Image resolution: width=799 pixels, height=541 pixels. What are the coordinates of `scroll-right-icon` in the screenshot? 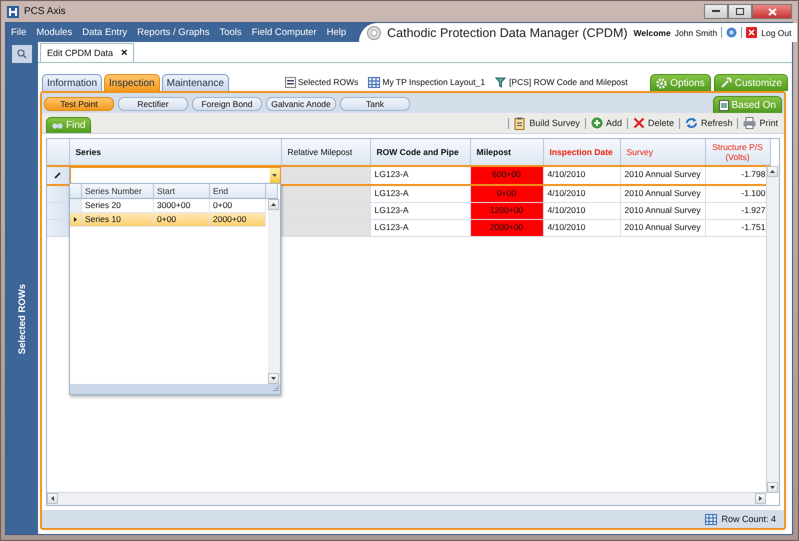 It's located at (760, 498).